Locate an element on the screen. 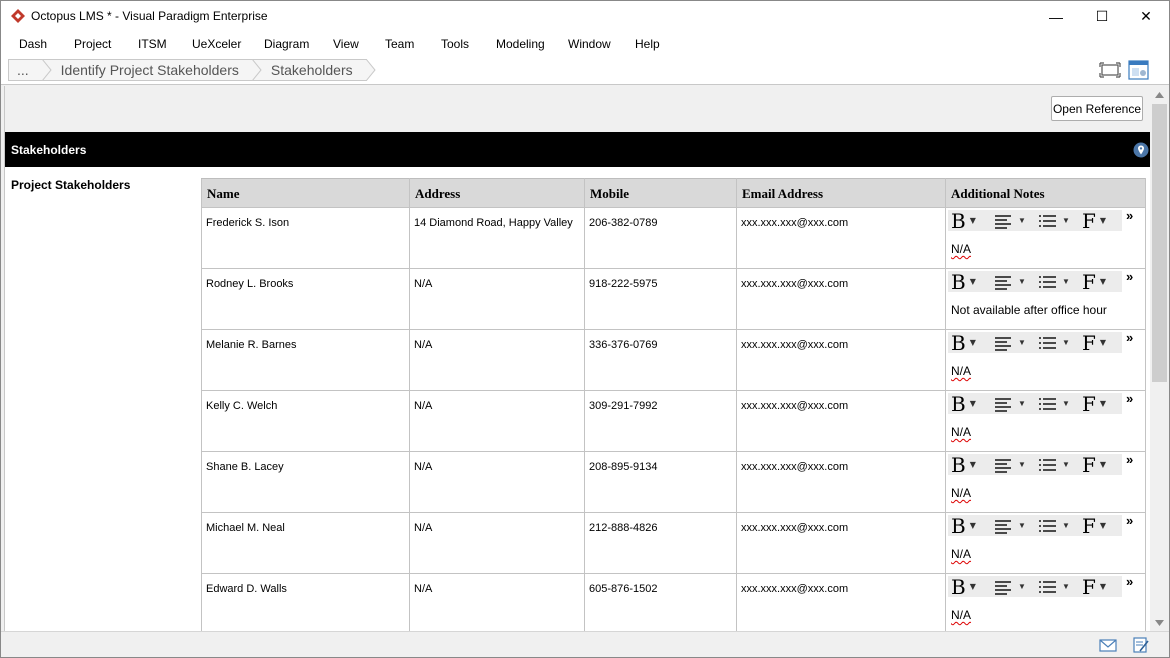 The width and height of the screenshot is (1170, 658). fit-diagram-icon is located at coordinates (1110, 70).